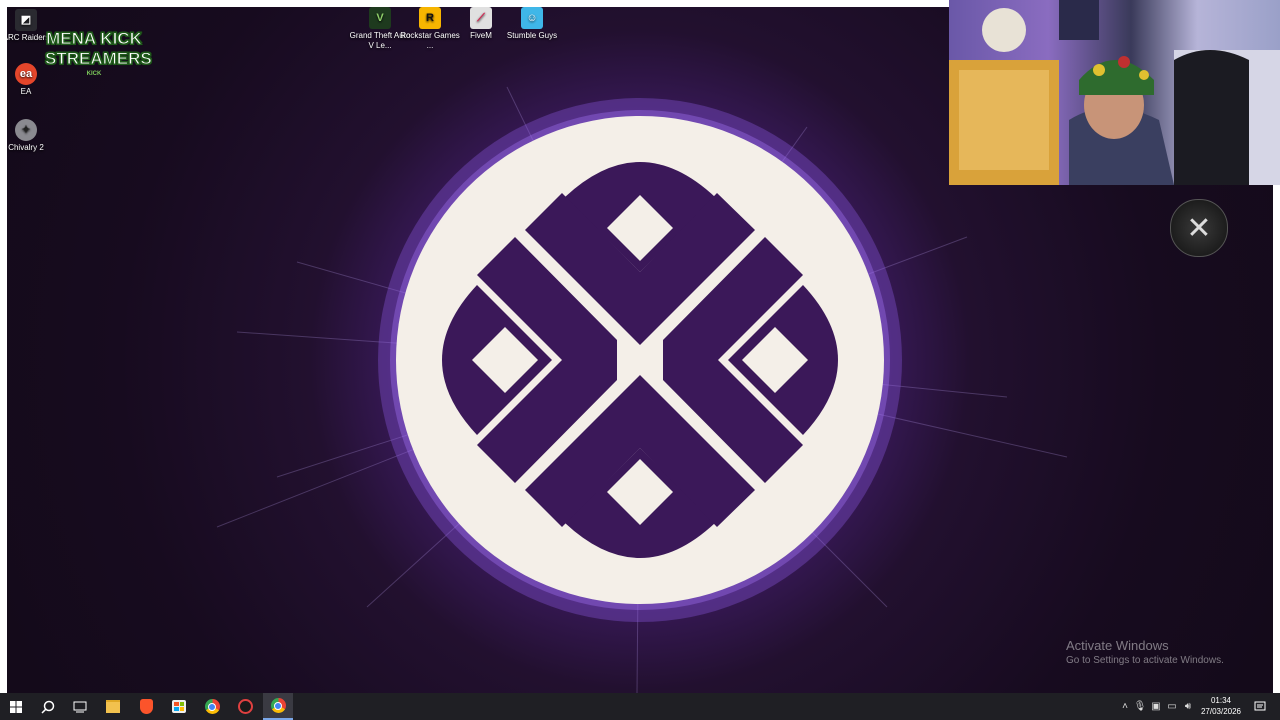  Describe the element at coordinates (26, 91) in the screenshot. I see `desktop-icon-label: EA` at that location.